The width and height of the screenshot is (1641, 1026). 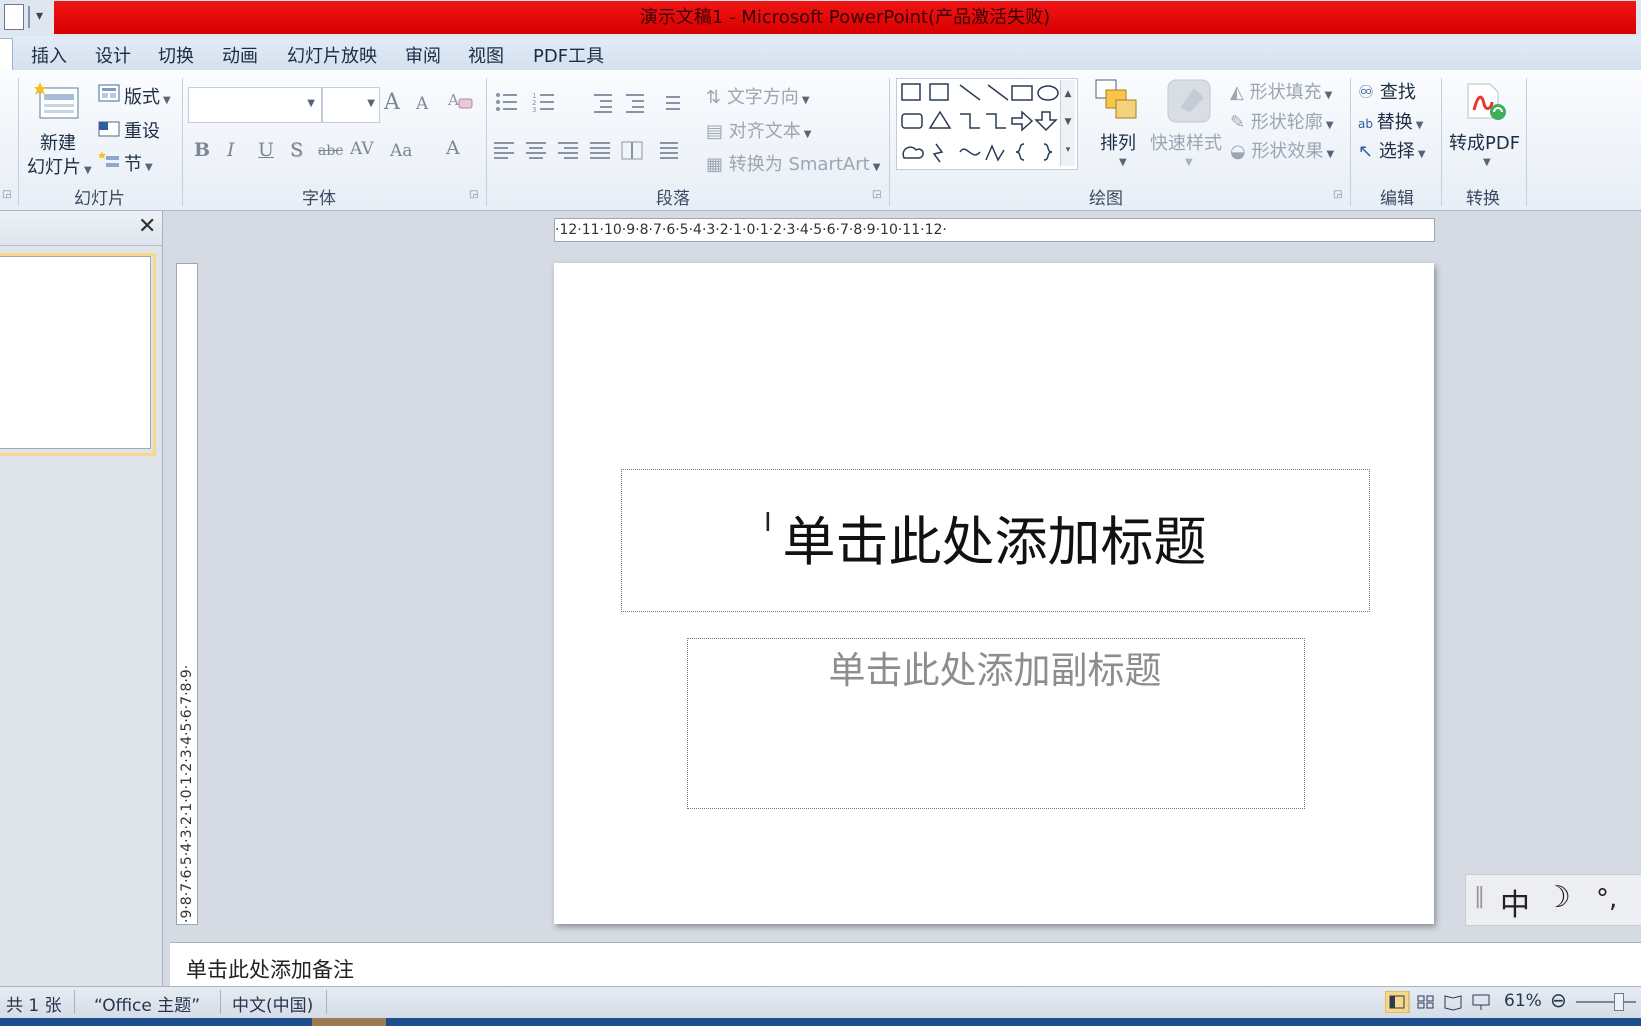 I want to click on shape-fill-label: 形状填充, so click(x=1285, y=92).